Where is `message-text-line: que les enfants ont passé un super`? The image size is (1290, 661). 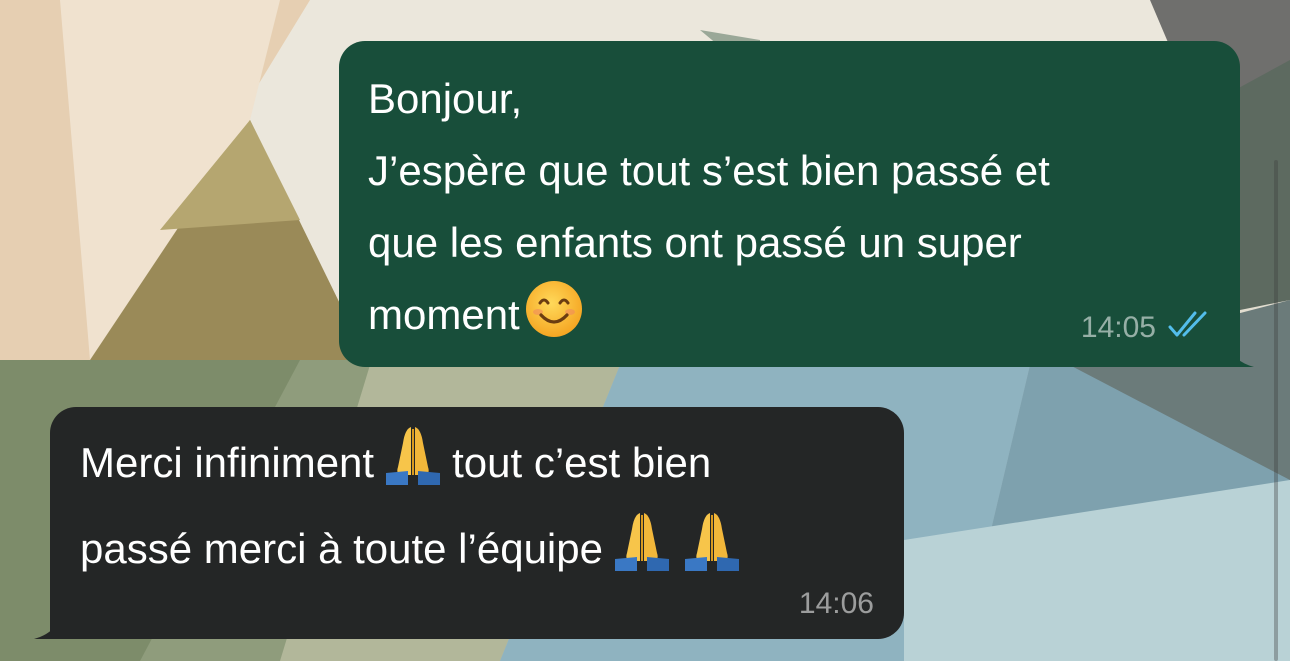 message-text-line: que les enfants ont passé un super is located at coordinates (695, 242).